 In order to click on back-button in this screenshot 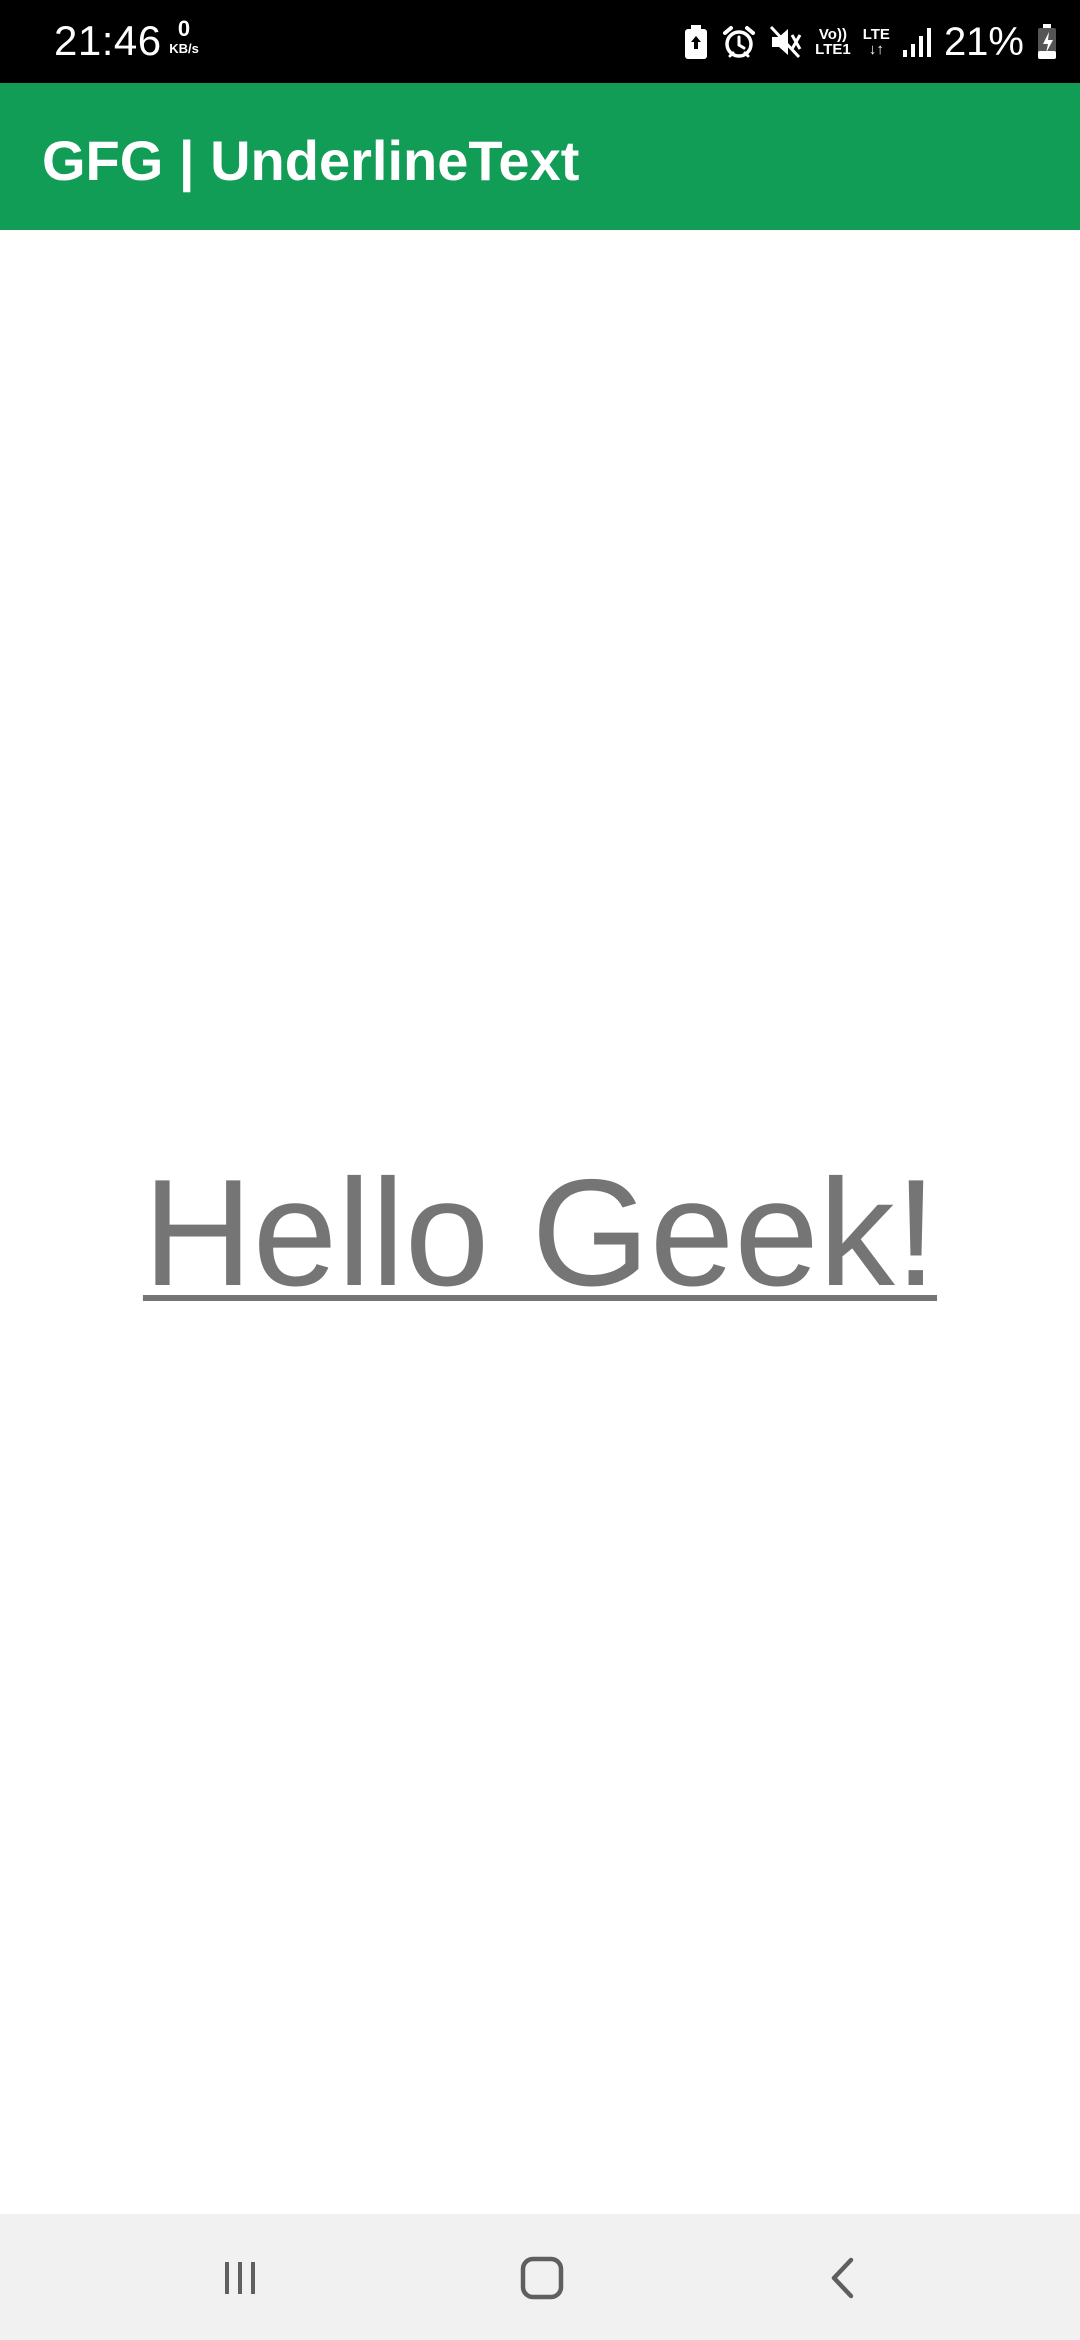, I will do `click(844, 2278)`.